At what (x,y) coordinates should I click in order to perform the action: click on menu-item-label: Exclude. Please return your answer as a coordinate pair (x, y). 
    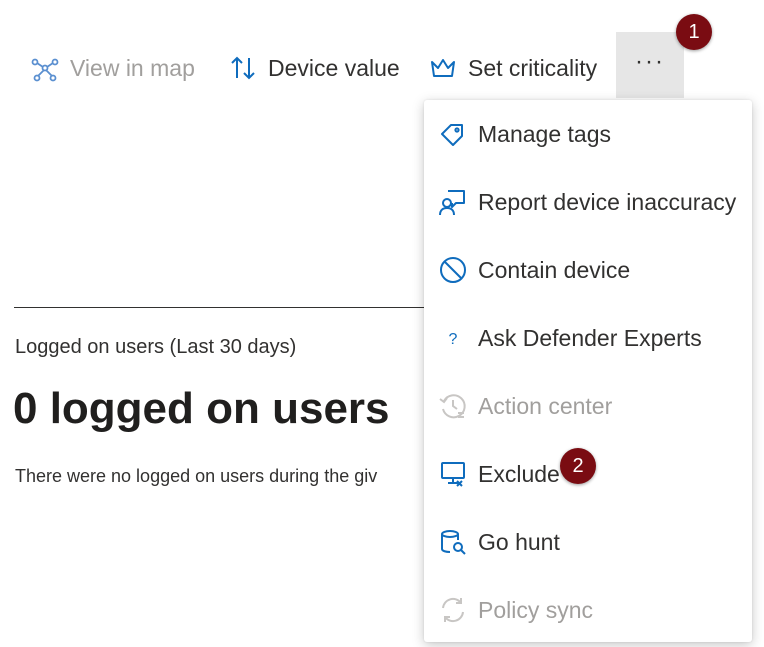
    Looking at the image, I should click on (519, 473).